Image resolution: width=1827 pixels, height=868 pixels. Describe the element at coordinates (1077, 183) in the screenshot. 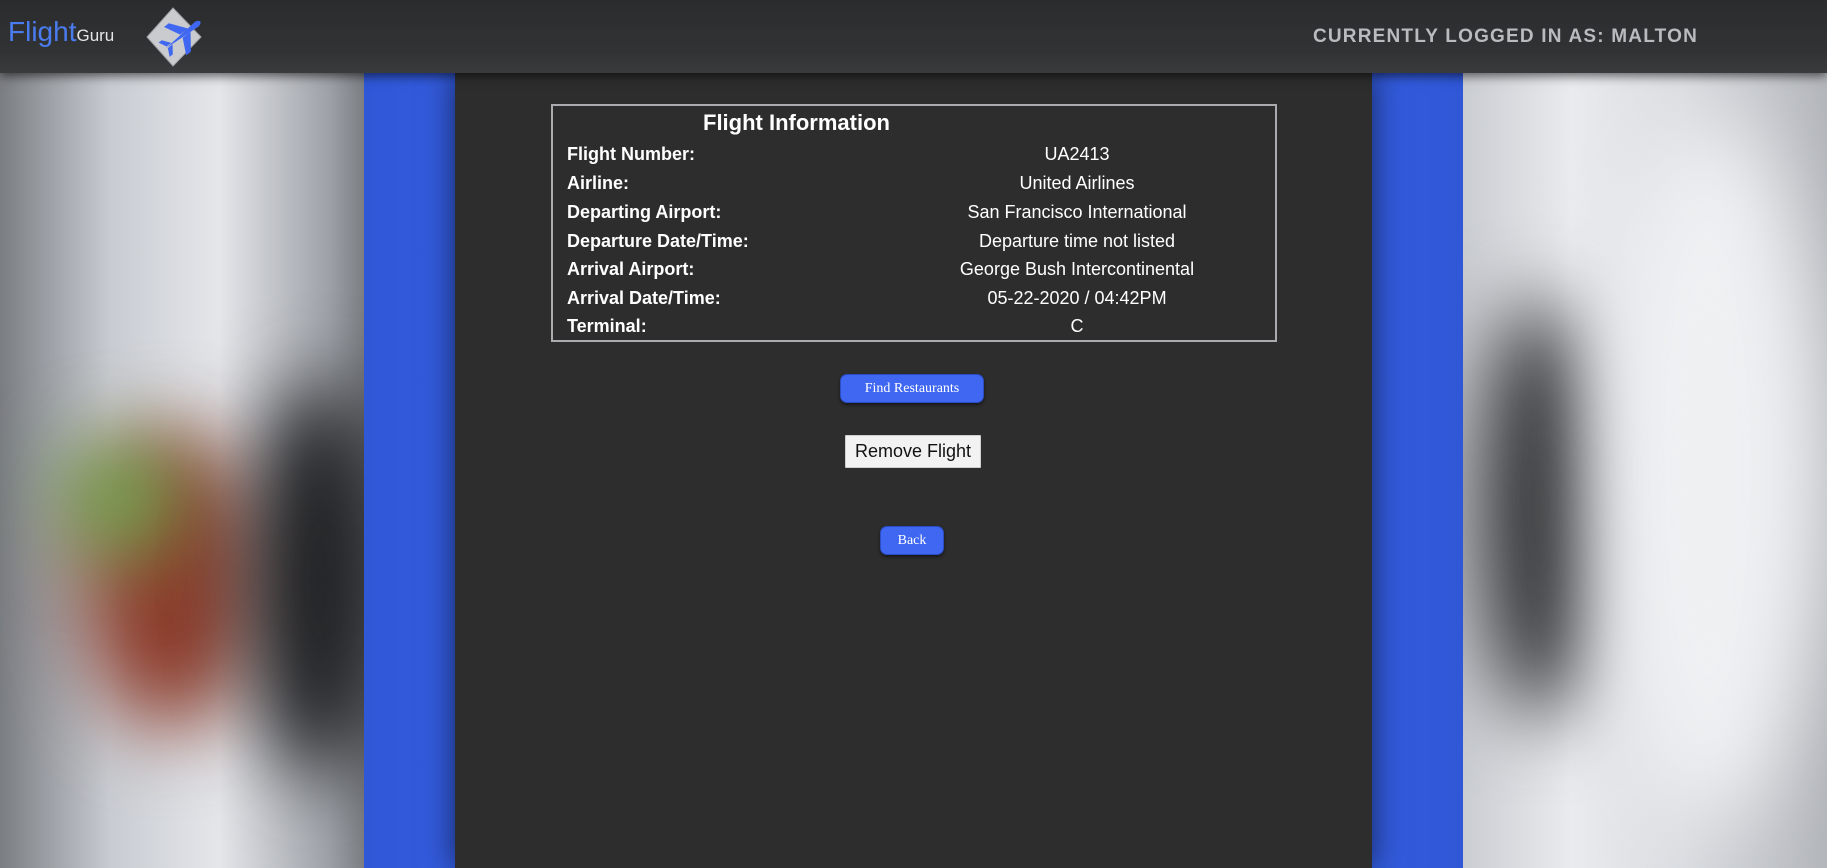

I see `info-value: United Airlines` at that location.